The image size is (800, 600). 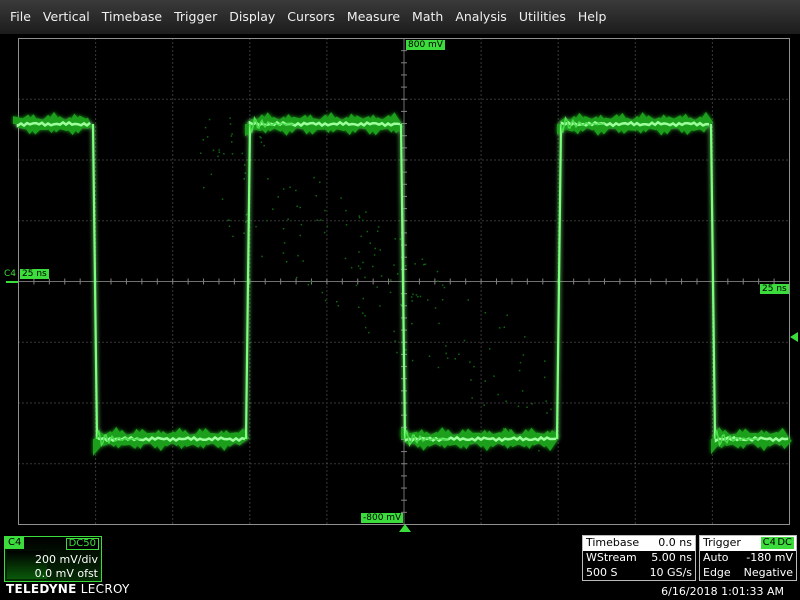 What do you see at coordinates (722, 591) in the screenshot?
I see `date-time: 6/16/2018 1:01:33 AM` at bounding box center [722, 591].